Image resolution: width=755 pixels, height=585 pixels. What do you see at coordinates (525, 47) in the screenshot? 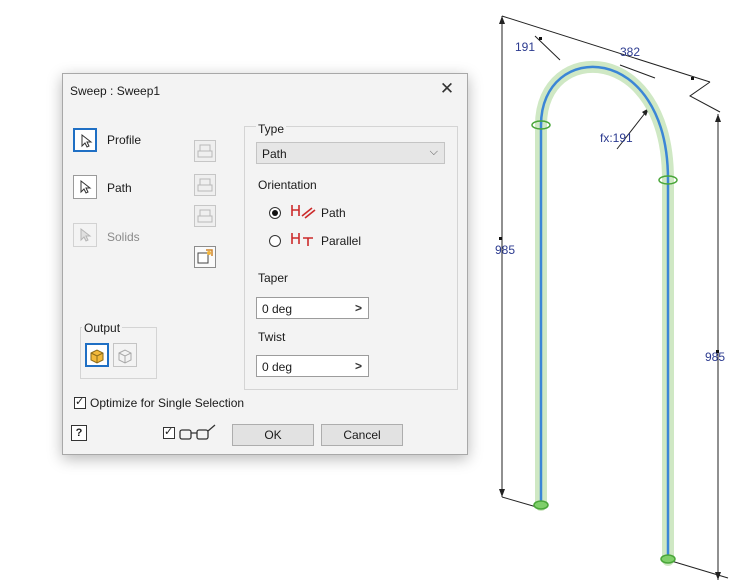
I see `dimension-191-top: 191` at bounding box center [525, 47].